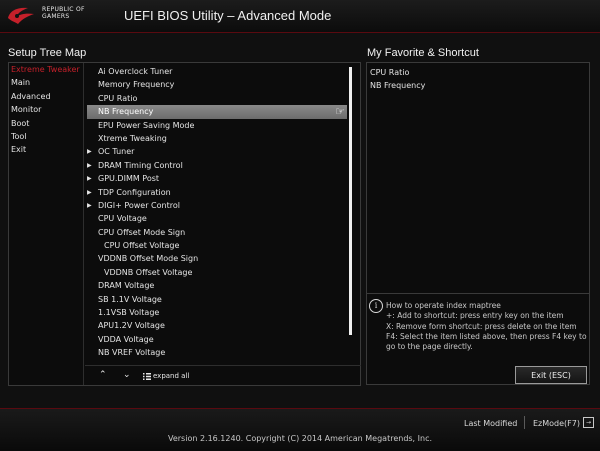  I want to click on exit-button: Exit (ESC), so click(551, 375).